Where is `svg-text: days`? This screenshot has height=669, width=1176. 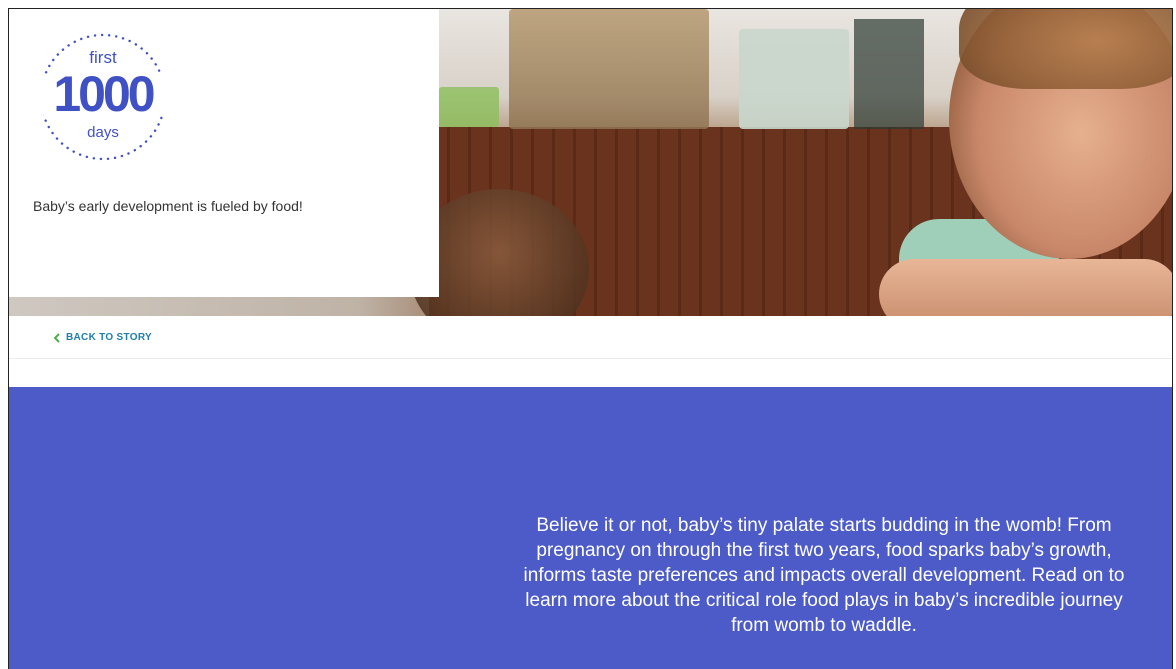 svg-text: days is located at coordinates (103, 132).